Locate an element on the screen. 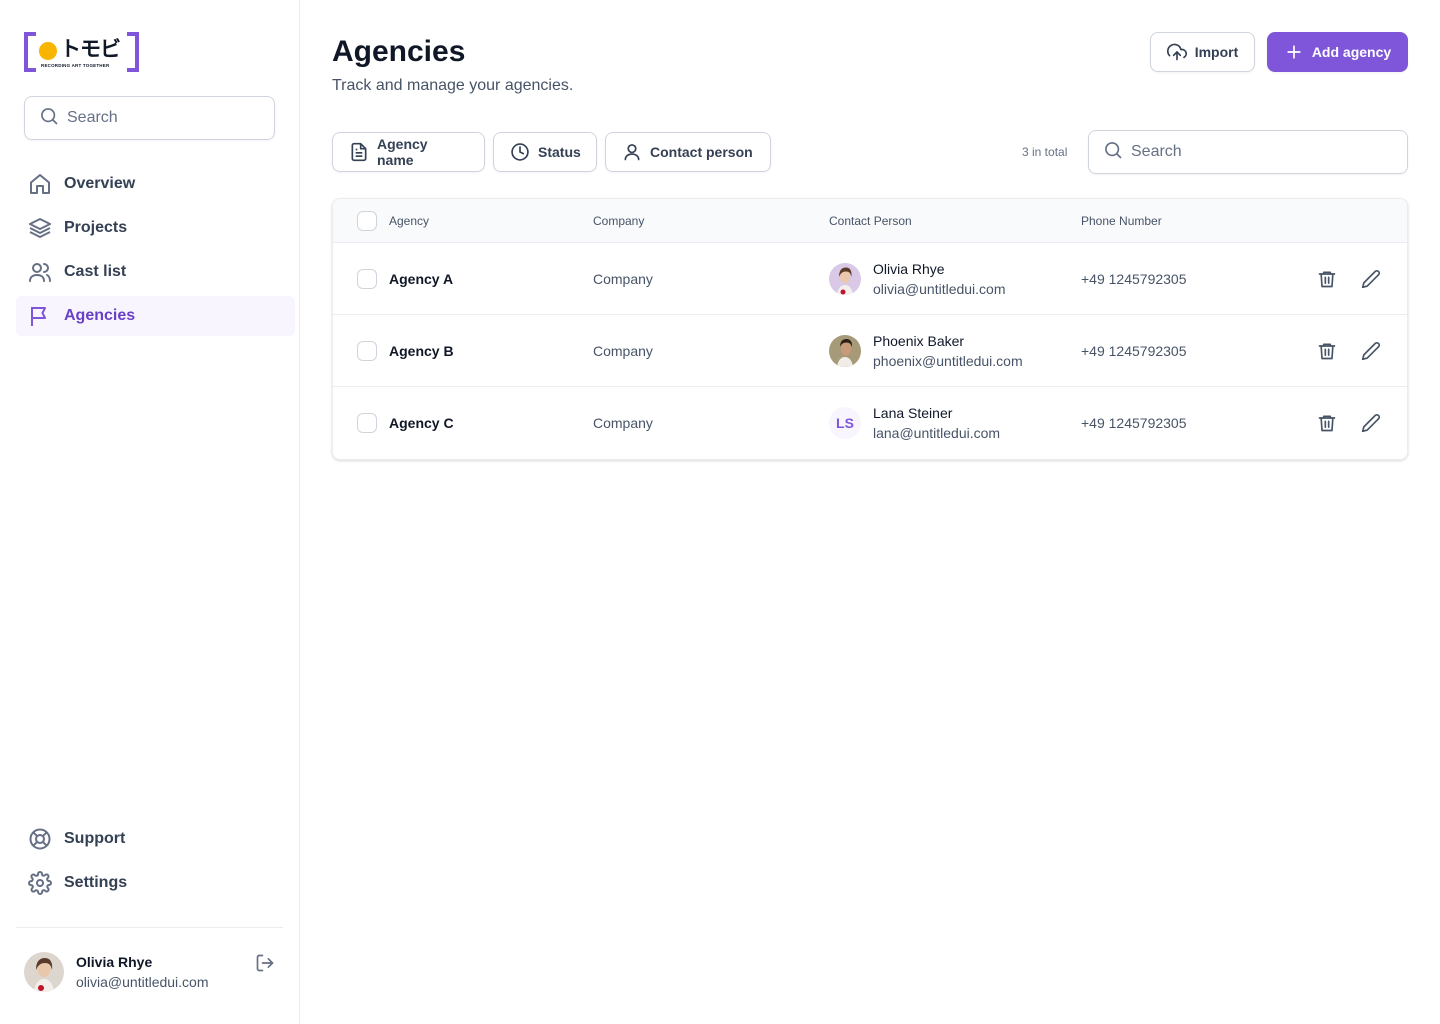 The width and height of the screenshot is (1440, 1024). column-header-contact: Contact Person is located at coordinates (870, 221).